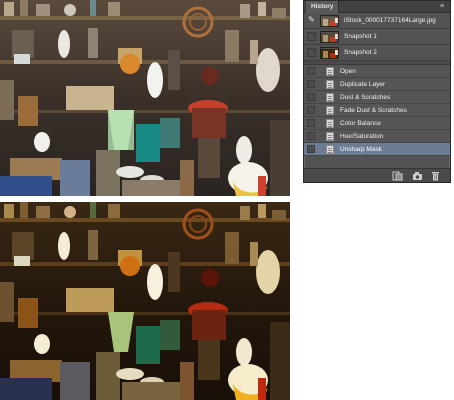 This screenshot has width=454, height=400. Describe the element at coordinates (363, 84) in the screenshot. I see `history-state-label: Duplicate Layer` at that location.